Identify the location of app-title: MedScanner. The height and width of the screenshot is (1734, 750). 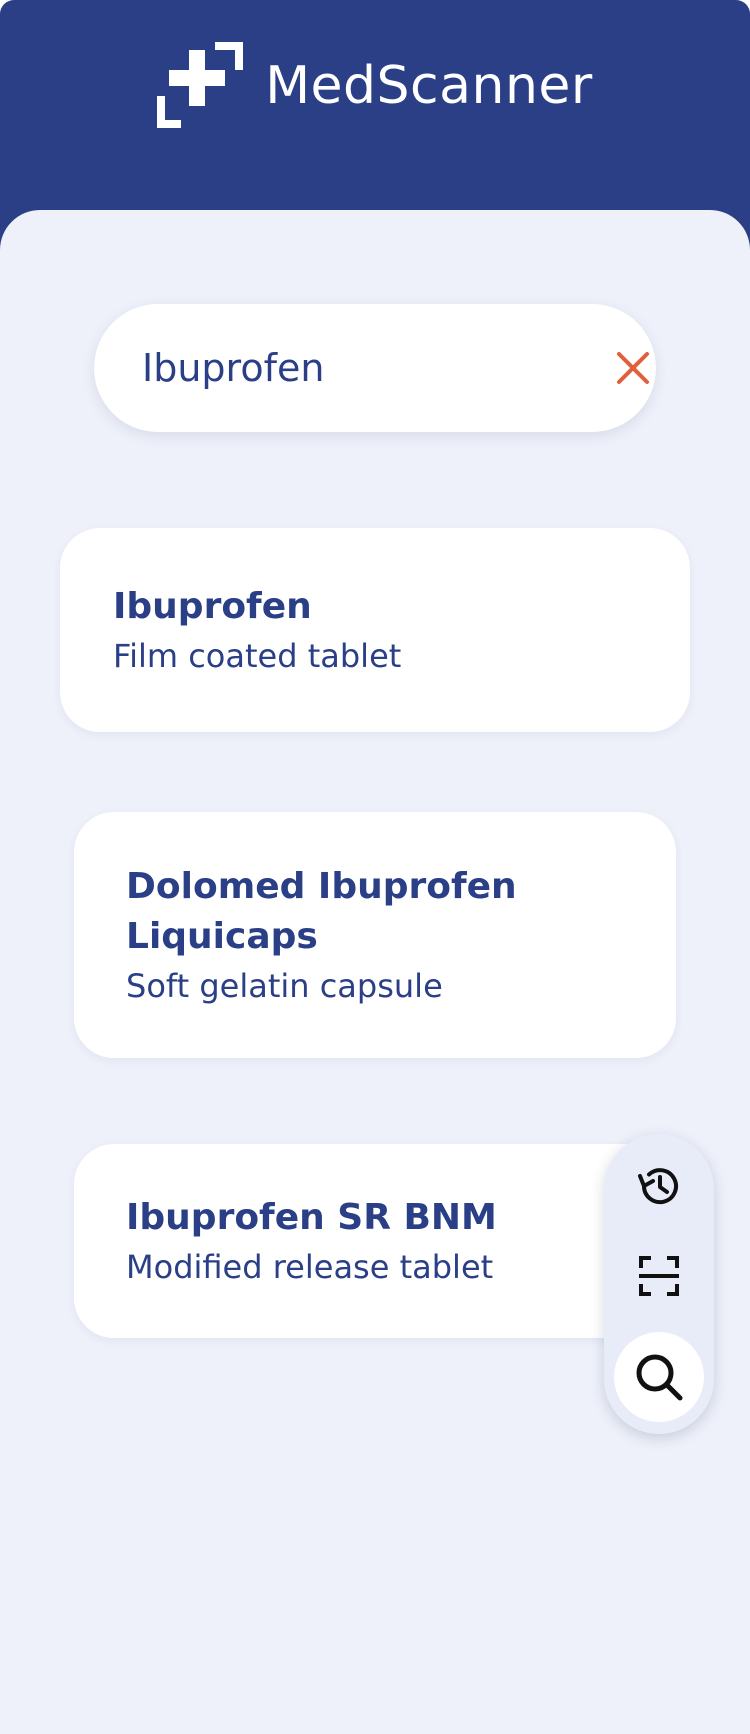
(429, 86).